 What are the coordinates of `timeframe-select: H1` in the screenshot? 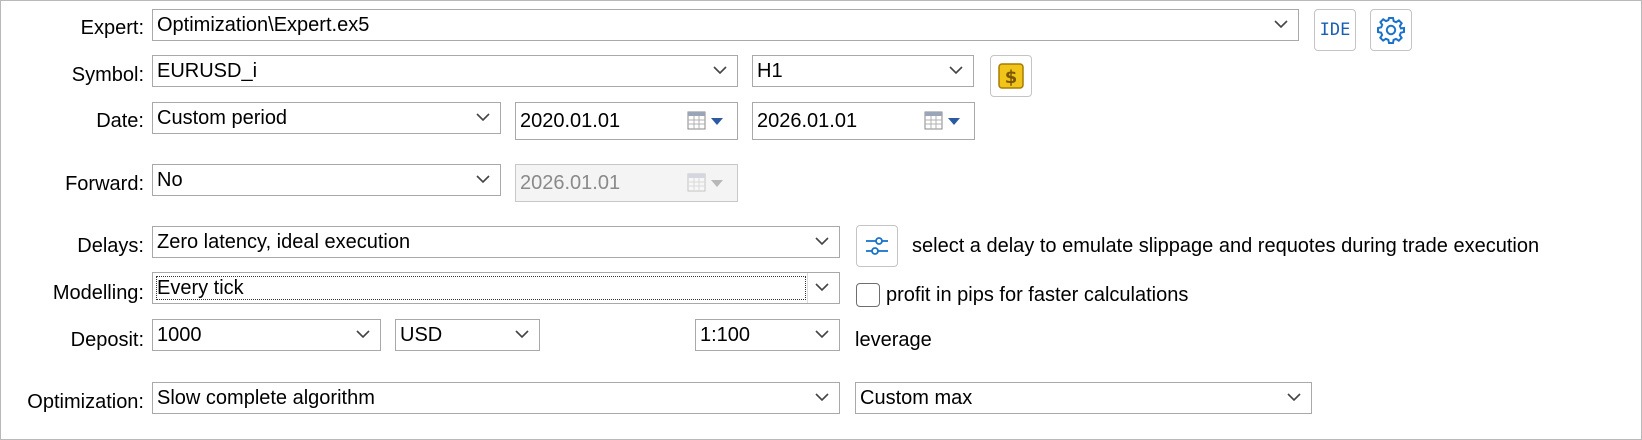 It's located at (863, 71).